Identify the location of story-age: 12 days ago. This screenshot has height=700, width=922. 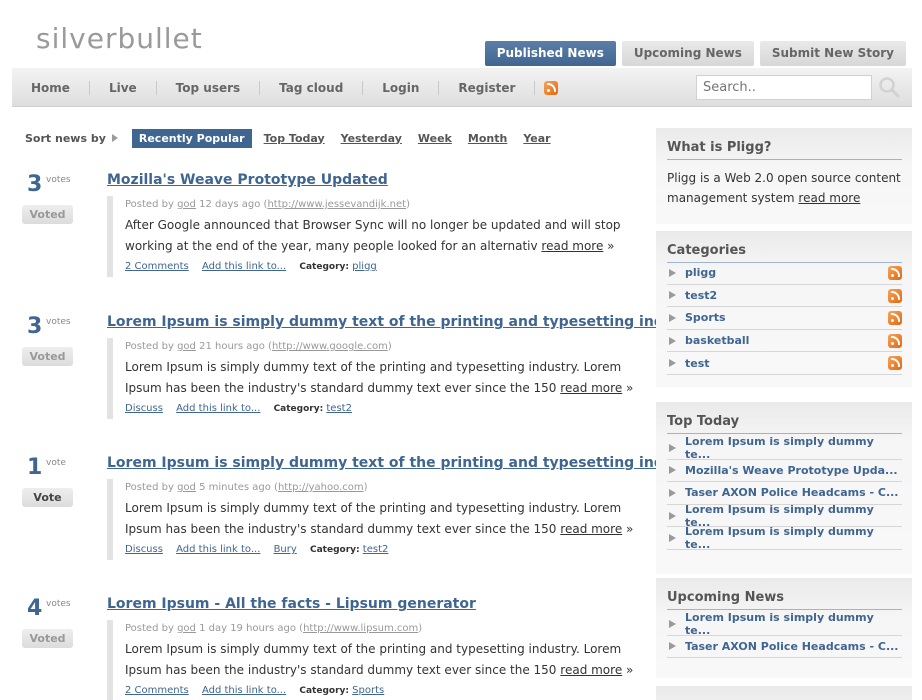
(230, 204).